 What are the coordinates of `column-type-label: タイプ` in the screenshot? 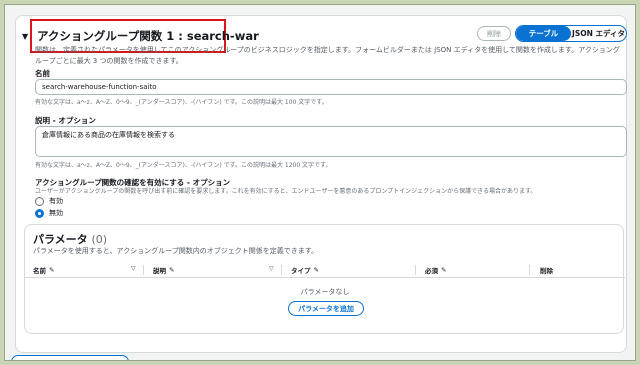 It's located at (301, 271).